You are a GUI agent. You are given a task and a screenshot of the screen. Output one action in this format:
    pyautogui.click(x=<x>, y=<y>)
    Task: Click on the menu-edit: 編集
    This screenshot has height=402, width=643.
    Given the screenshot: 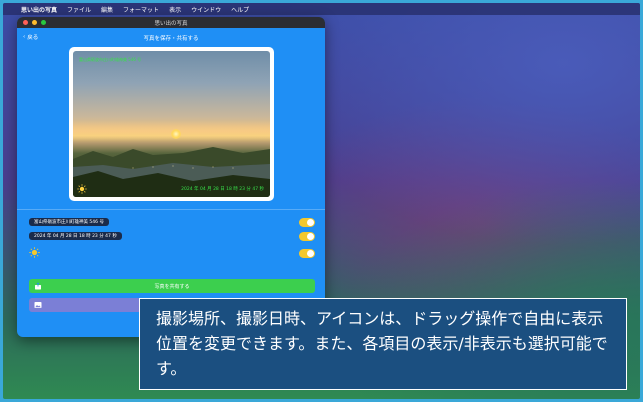 What is the action you would take?
    pyautogui.click(x=107, y=9)
    